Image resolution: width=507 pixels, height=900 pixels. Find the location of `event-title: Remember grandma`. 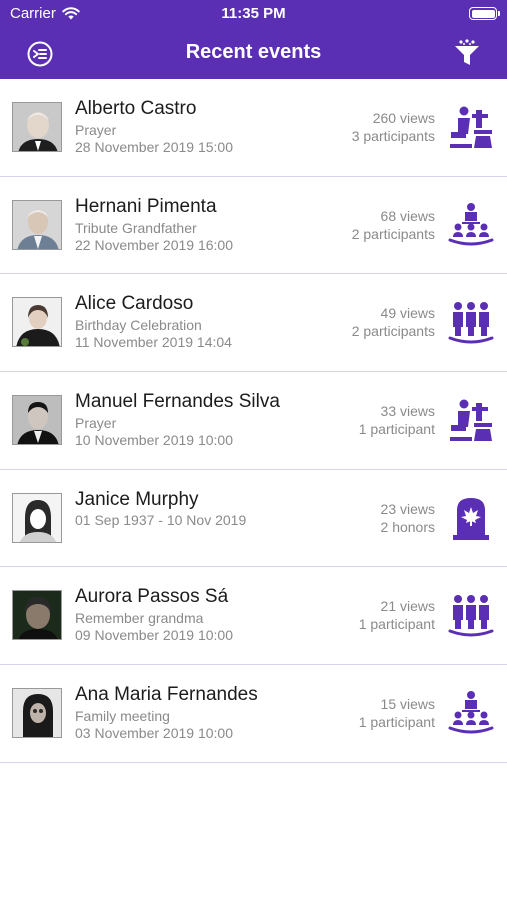

event-title: Remember grandma is located at coordinates (139, 618).